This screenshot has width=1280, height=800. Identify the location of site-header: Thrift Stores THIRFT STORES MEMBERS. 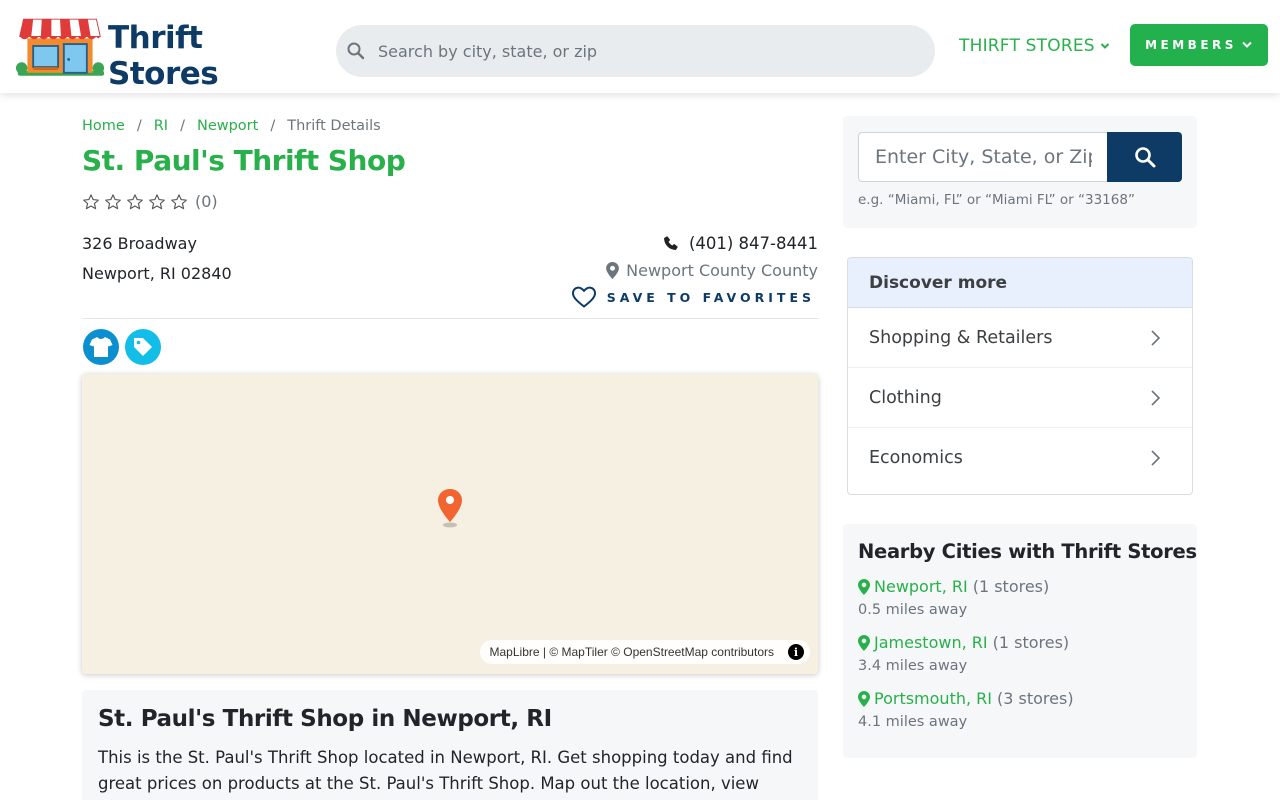
(640, 46).